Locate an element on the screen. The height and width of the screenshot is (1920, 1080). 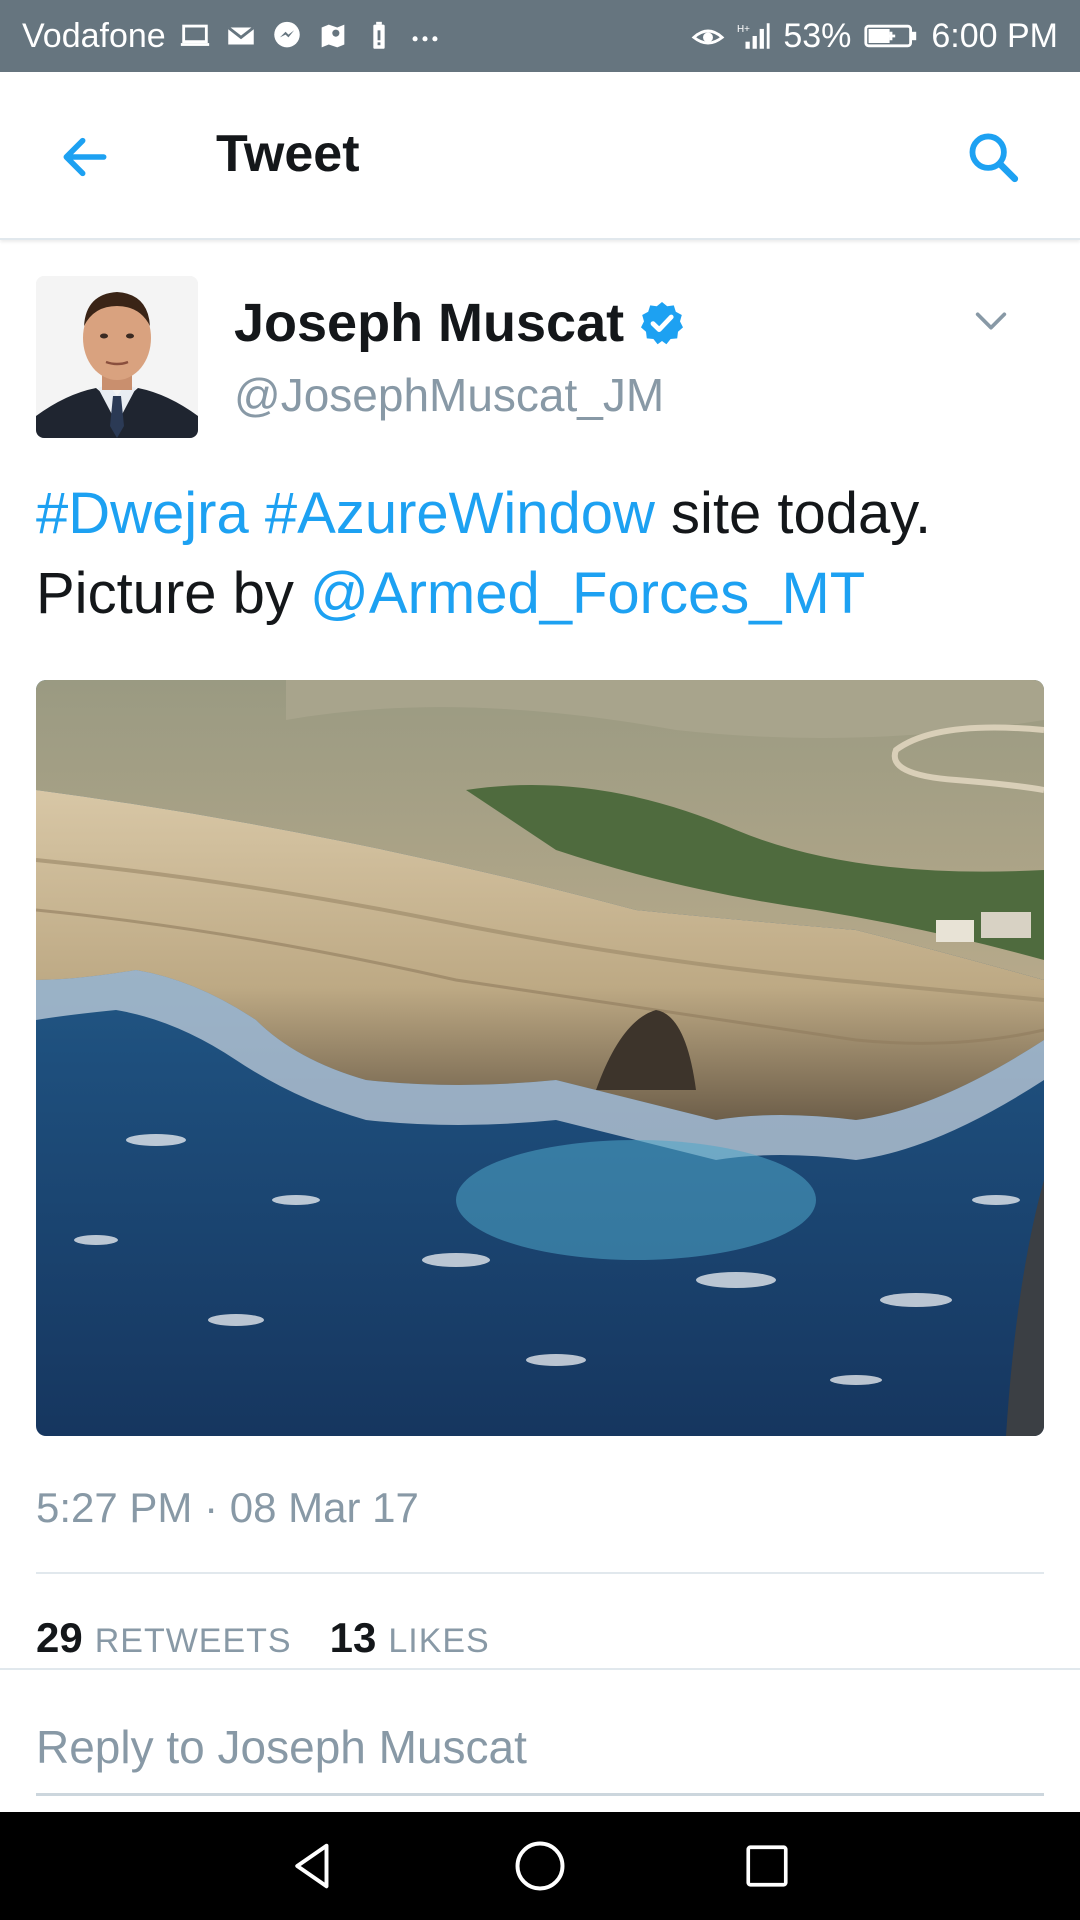
battery-icon is located at coordinates (891, 36).